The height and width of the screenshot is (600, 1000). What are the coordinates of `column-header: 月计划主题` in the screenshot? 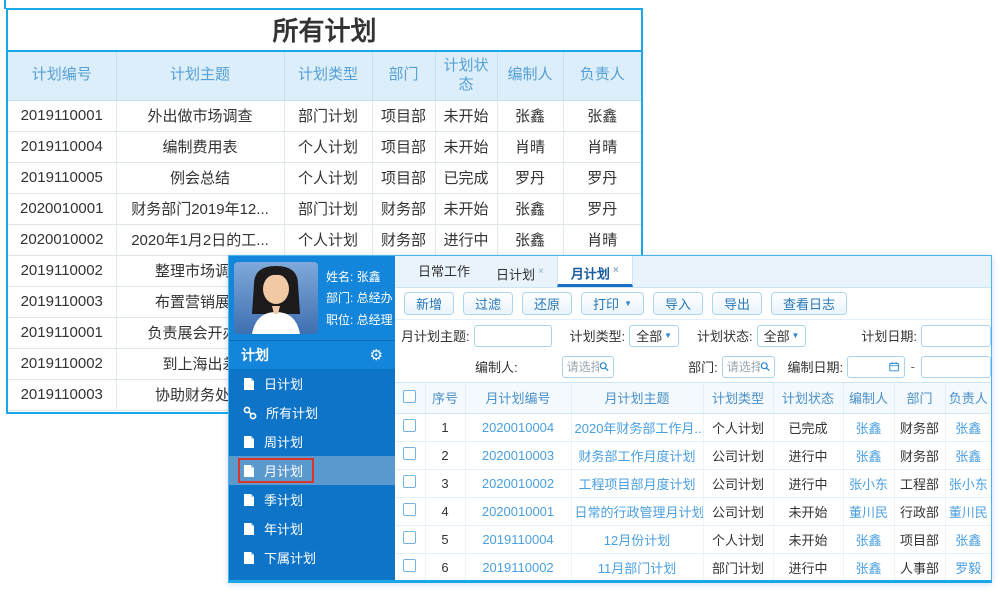 It's located at (637, 398).